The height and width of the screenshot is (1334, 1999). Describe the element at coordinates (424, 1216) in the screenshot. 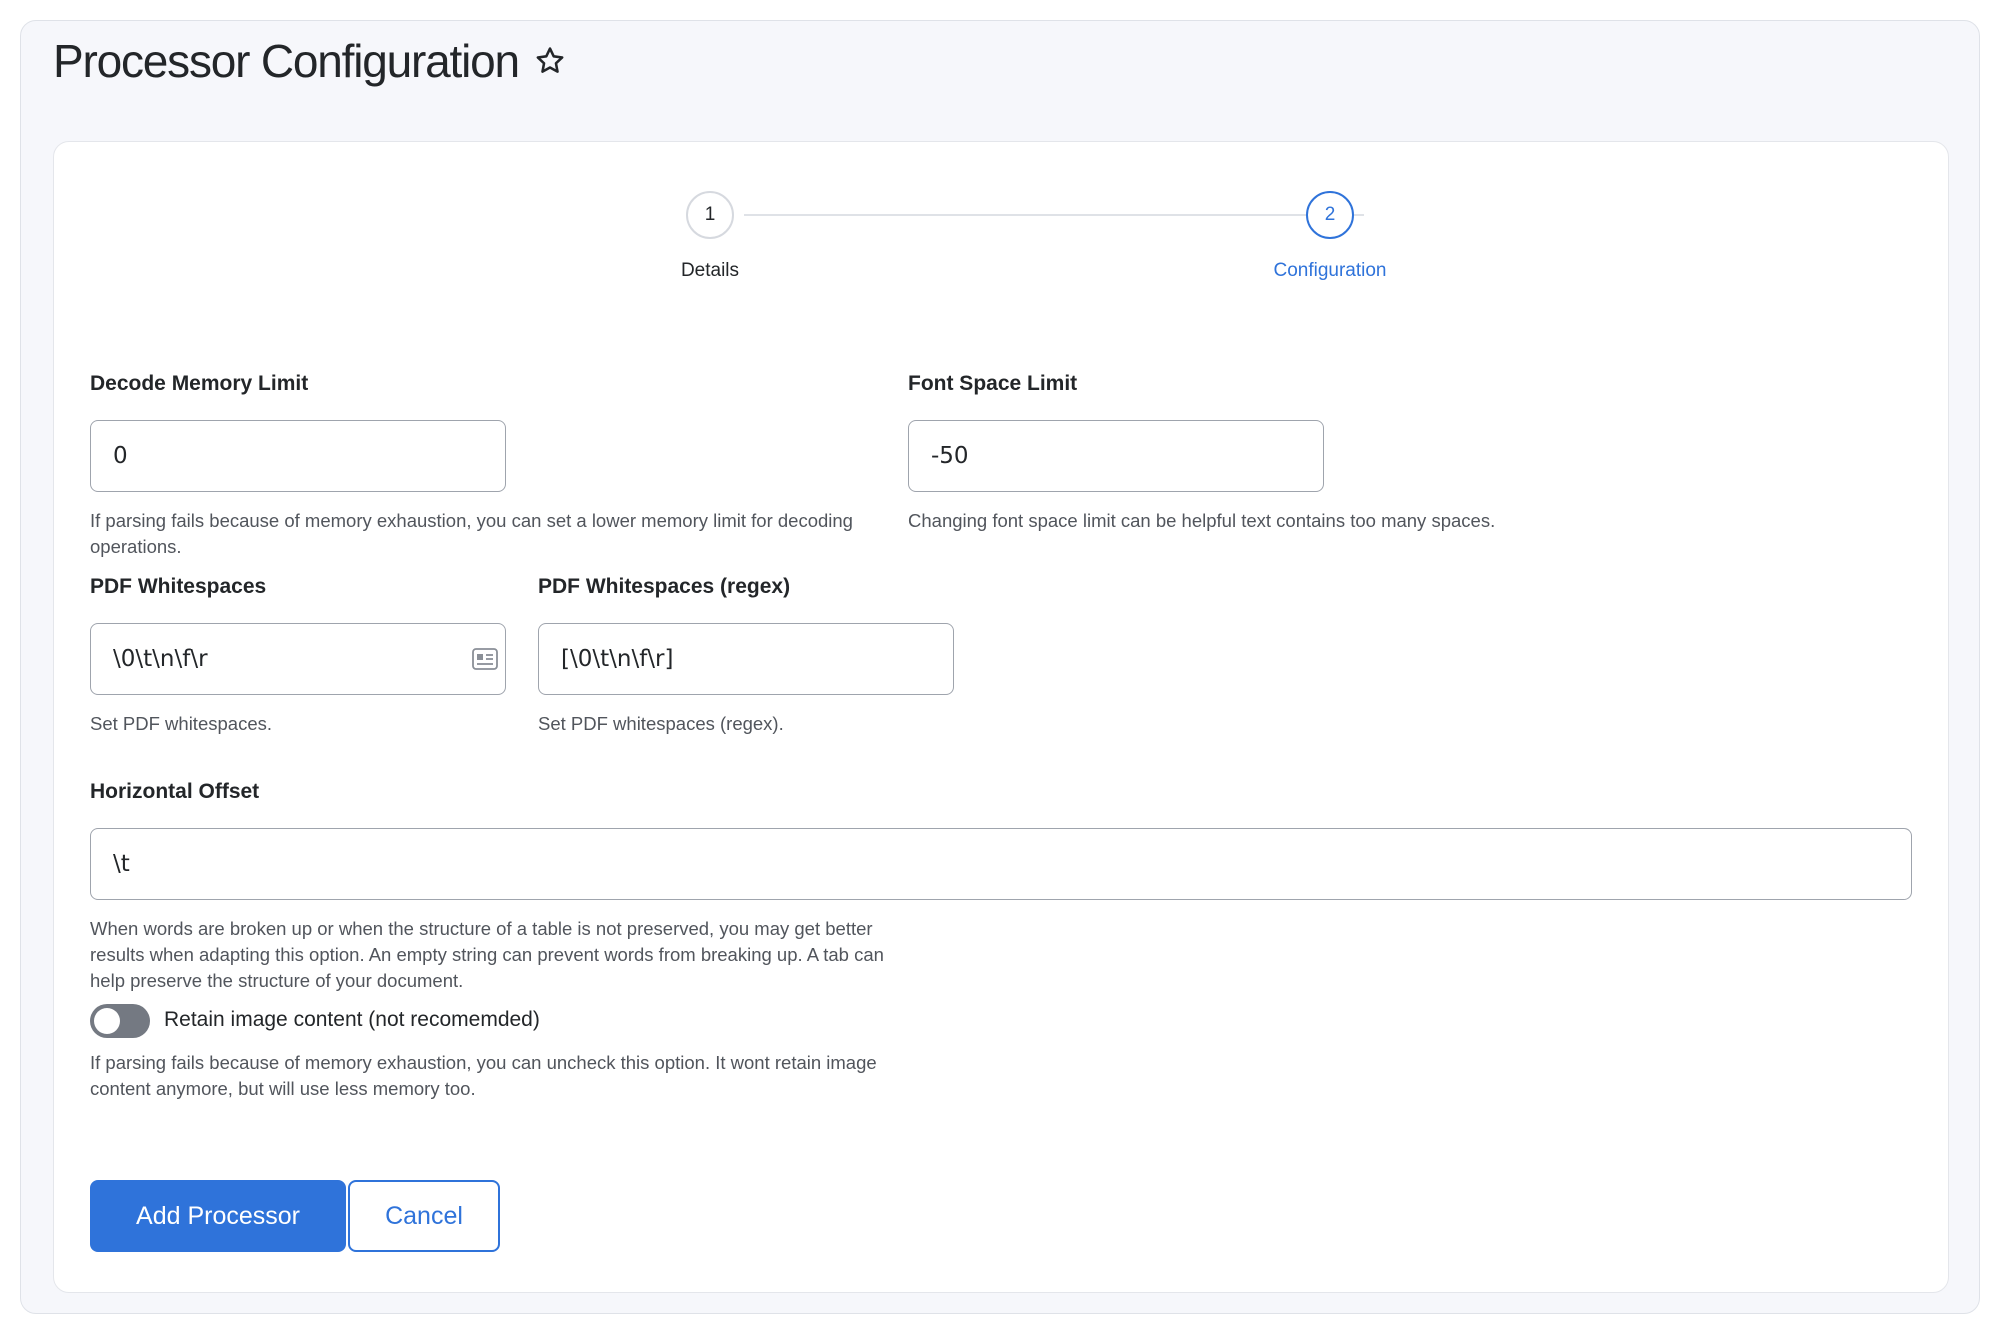

I see `cancel-button: Cancel` at that location.